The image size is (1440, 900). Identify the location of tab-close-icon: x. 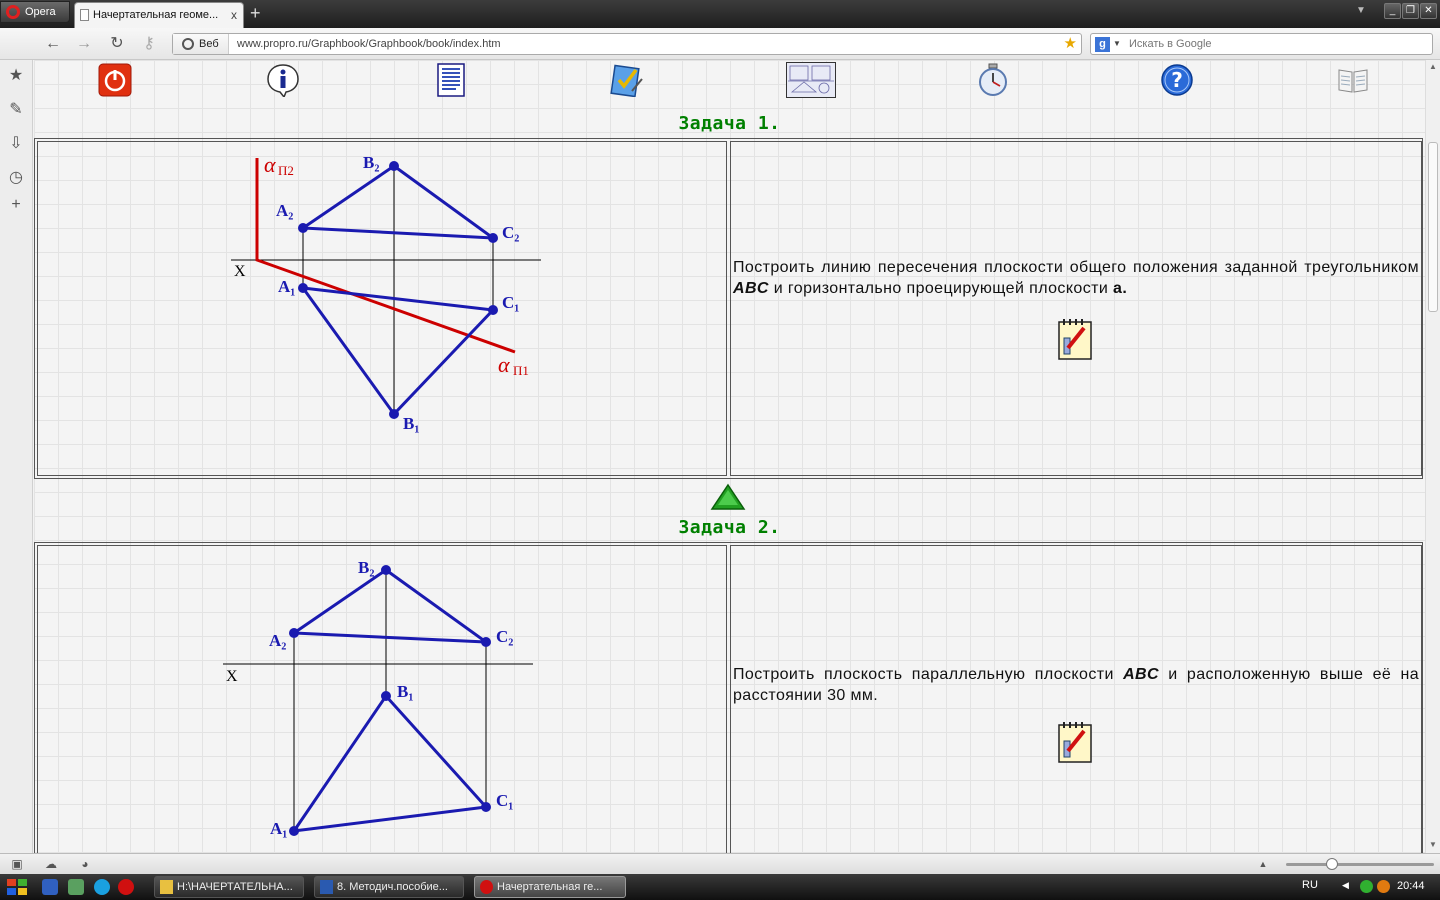
(234, 15).